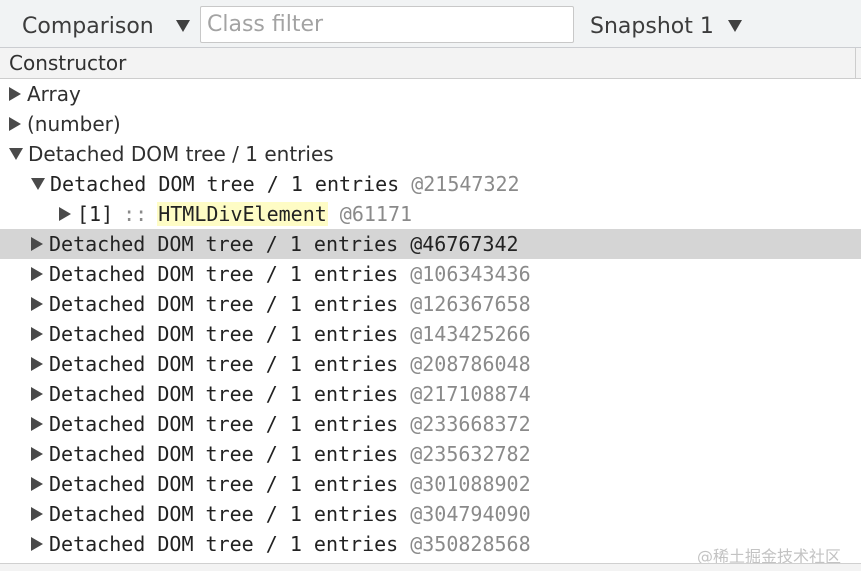 Image resolution: width=861 pixels, height=571 pixels. What do you see at coordinates (376, 214) in the screenshot?
I see `object-id: @61171` at bounding box center [376, 214].